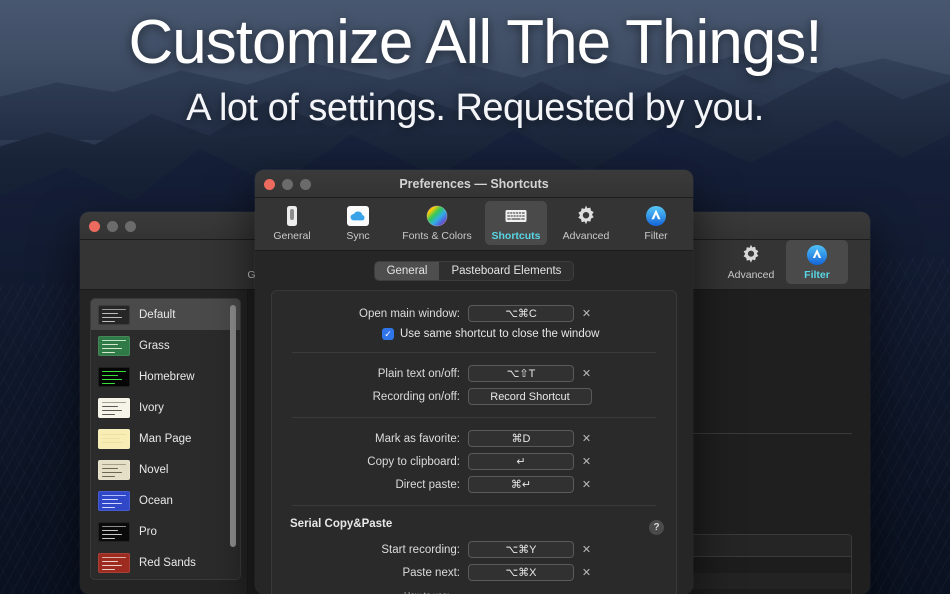  Describe the element at coordinates (151, 407) in the screenshot. I see `list-item-label: Ivory` at that location.